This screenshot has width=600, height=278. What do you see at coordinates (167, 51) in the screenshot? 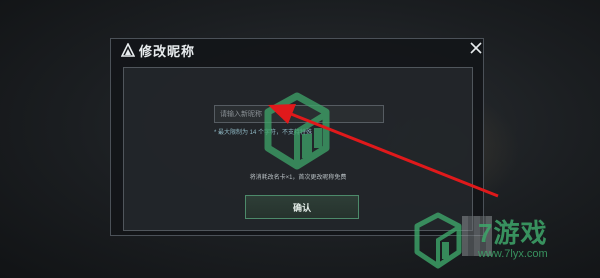
I see `dialog-title: 修改昵称` at bounding box center [167, 51].